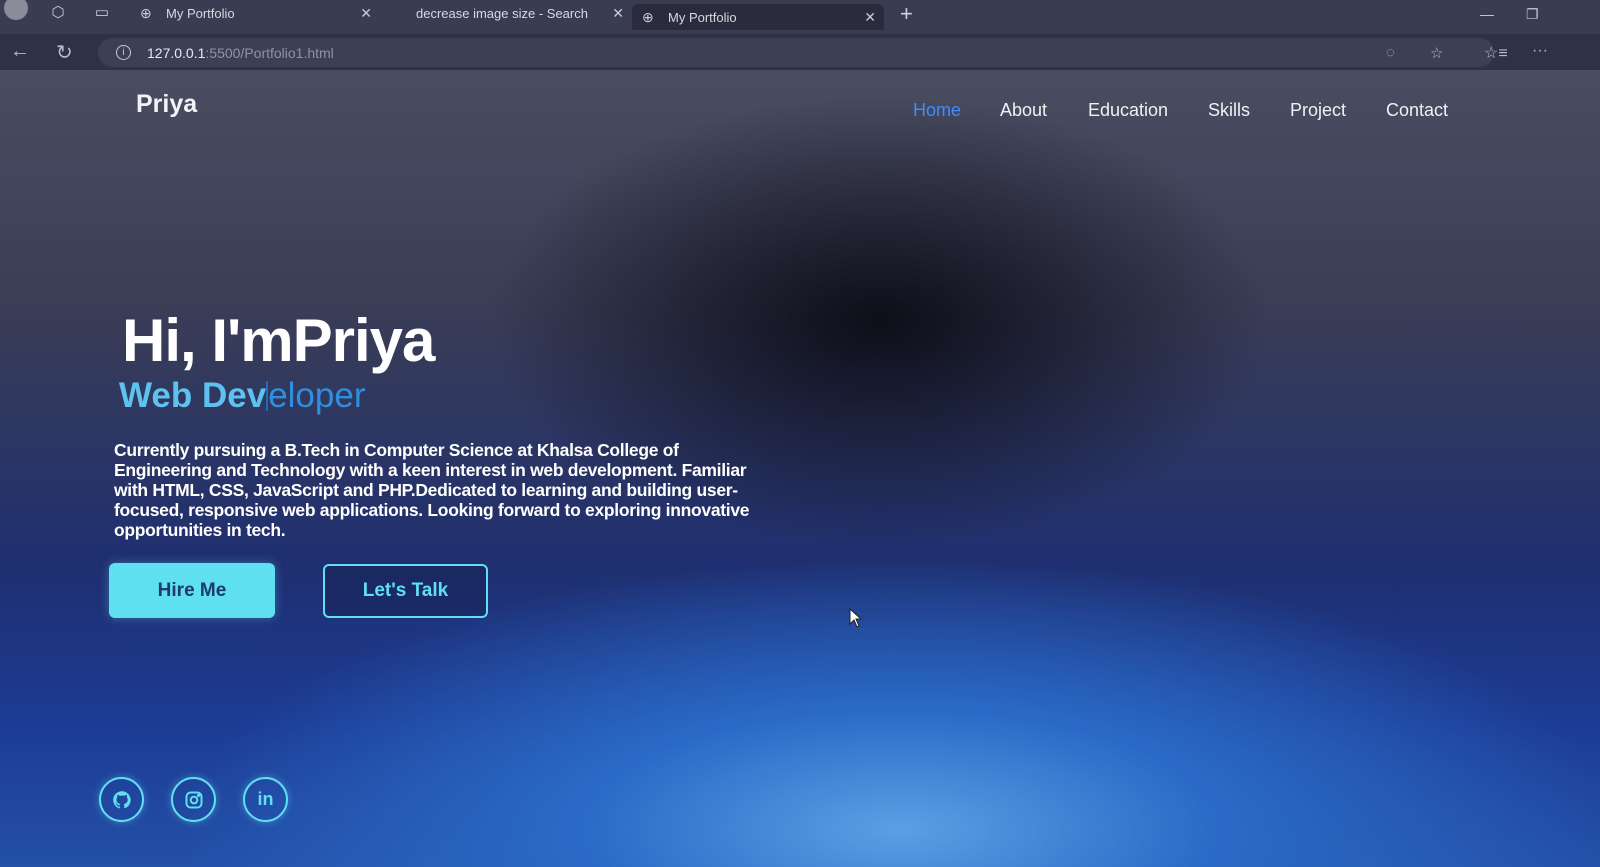  Describe the element at coordinates (1496, 53) in the screenshot. I see `favorites-icon: ☆≡` at that location.